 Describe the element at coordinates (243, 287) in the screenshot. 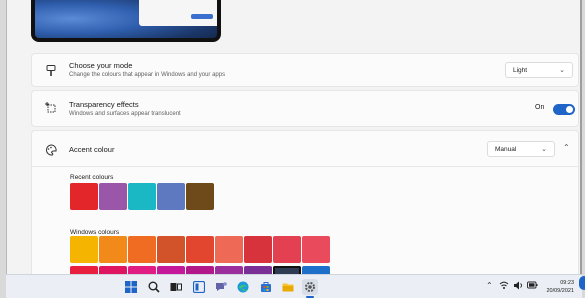

I see `edge-icon` at that location.